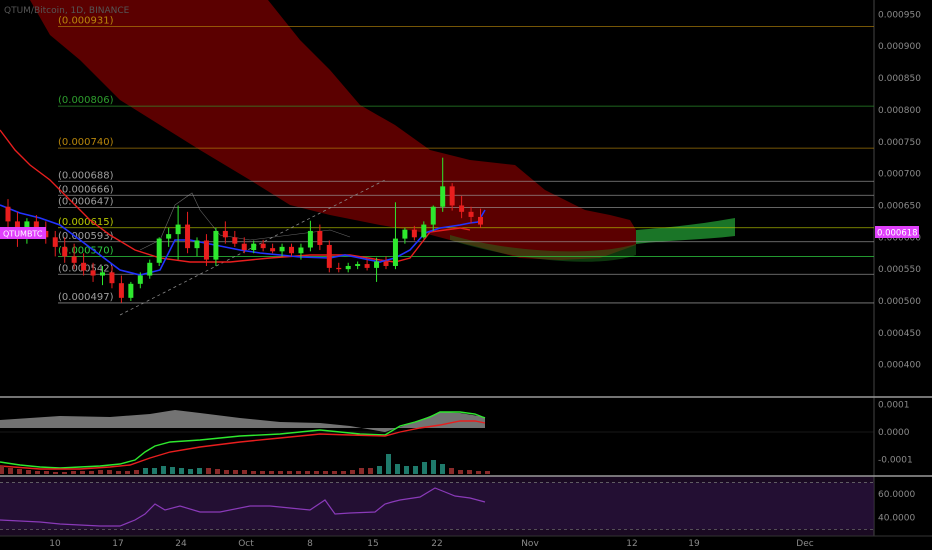 The height and width of the screenshot is (550, 932). What do you see at coordinates (899, 15) in the screenshot?
I see `price-tick-label: 0.000950` at bounding box center [899, 15].